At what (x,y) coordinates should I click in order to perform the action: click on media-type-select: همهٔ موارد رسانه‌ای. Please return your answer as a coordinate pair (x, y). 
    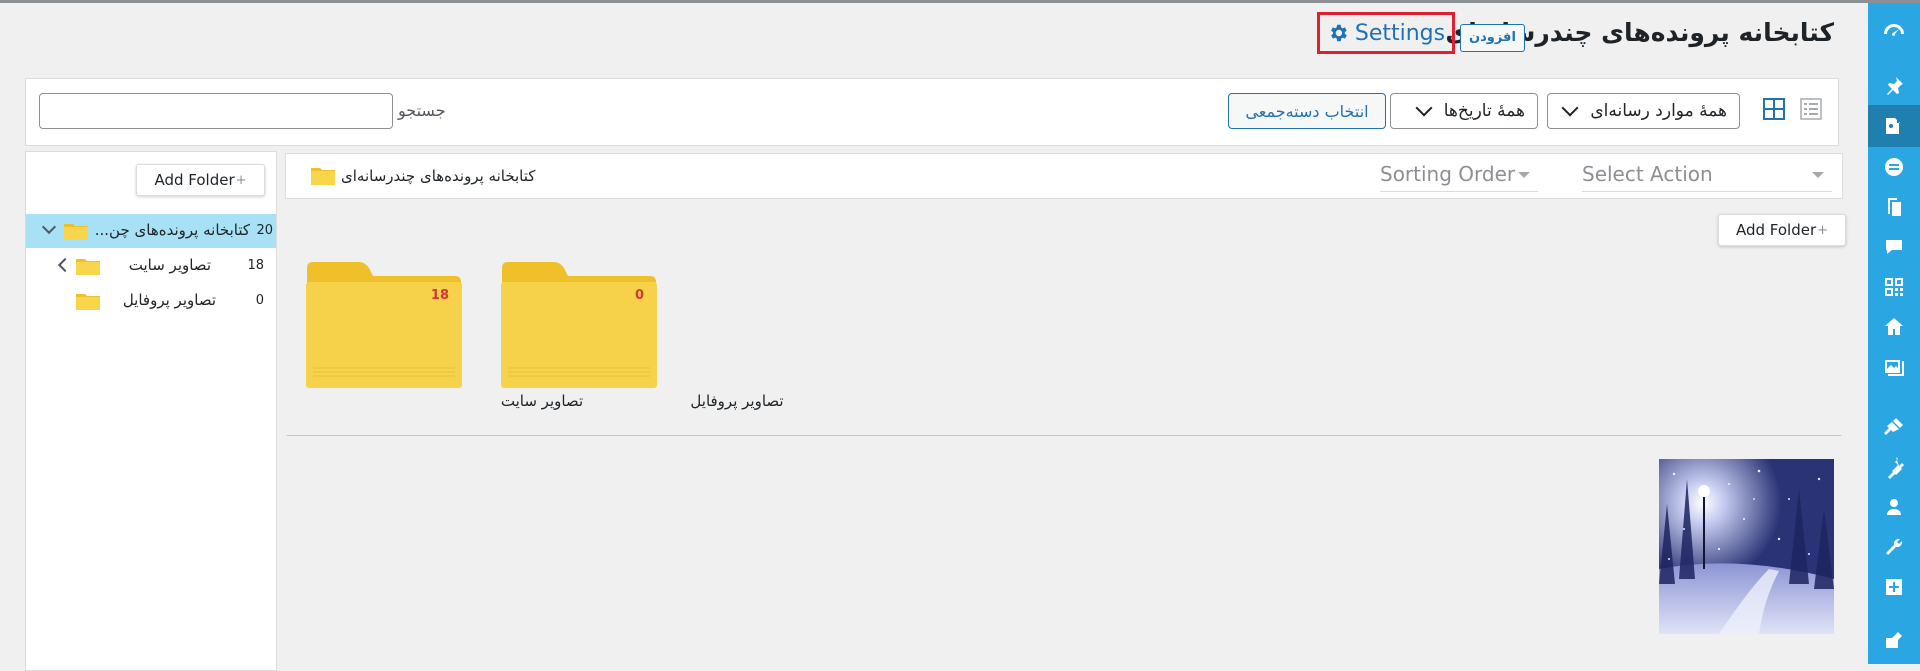
    Looking at the image, I should click on (1643, 111).